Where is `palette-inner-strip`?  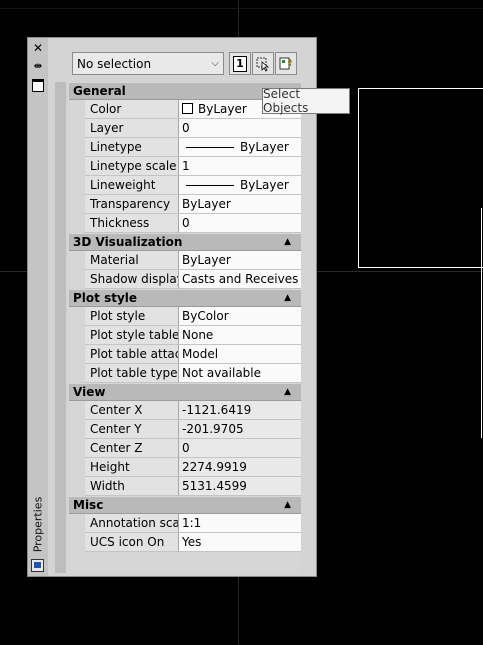 palette-inner-strip is located at coordinates (60, 327).